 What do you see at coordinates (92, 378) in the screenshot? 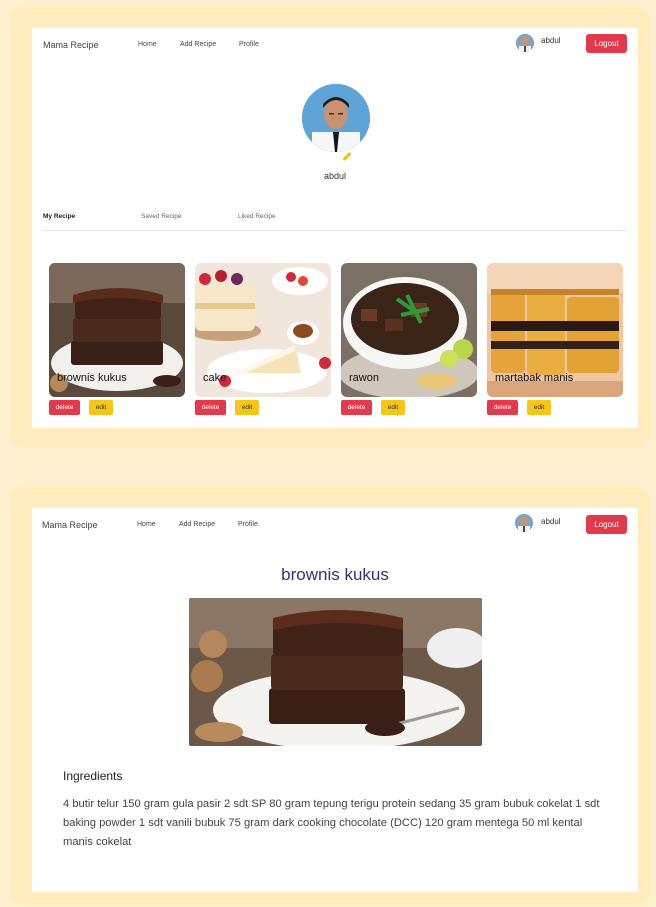
I see `recipe-card-title: brownis kukus` at bounding box center [92, 378].